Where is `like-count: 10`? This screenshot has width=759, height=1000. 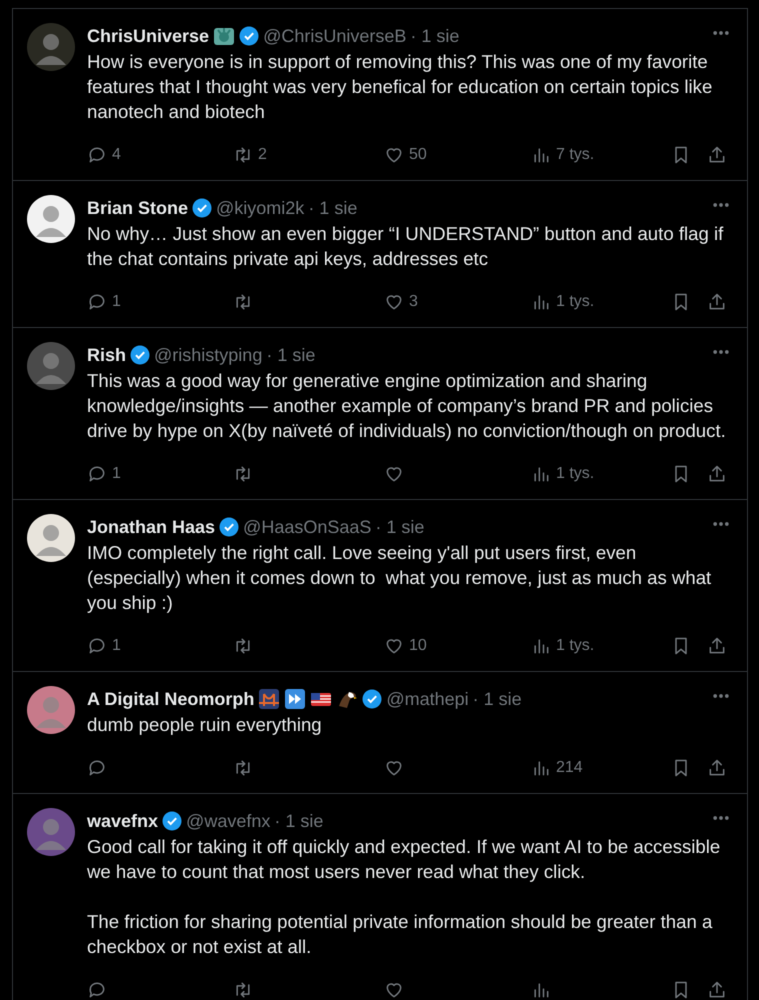
like-count: 10 is located at coordinates (418, 646).